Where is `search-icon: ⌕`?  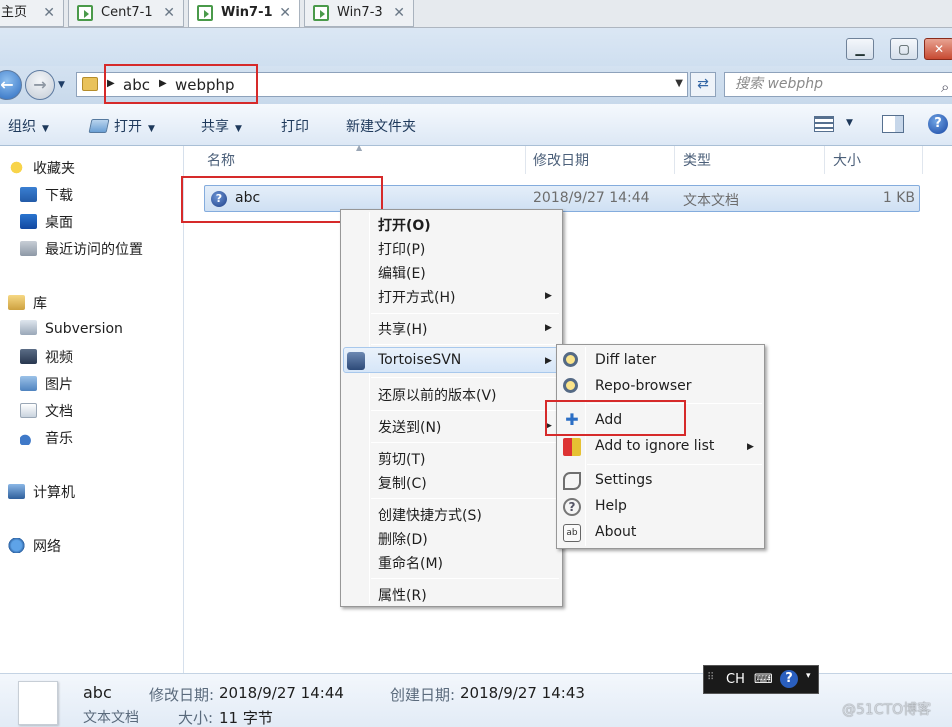
search-icon: ⌕ is located at coordinates (945, 87).